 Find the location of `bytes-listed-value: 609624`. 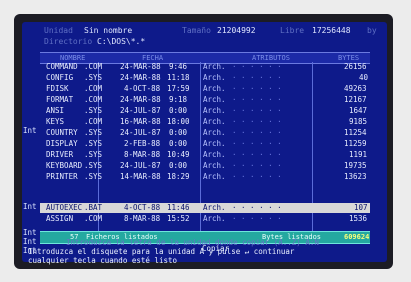

bytes-listed-value: 609624 is located at coordinates (357, 237).